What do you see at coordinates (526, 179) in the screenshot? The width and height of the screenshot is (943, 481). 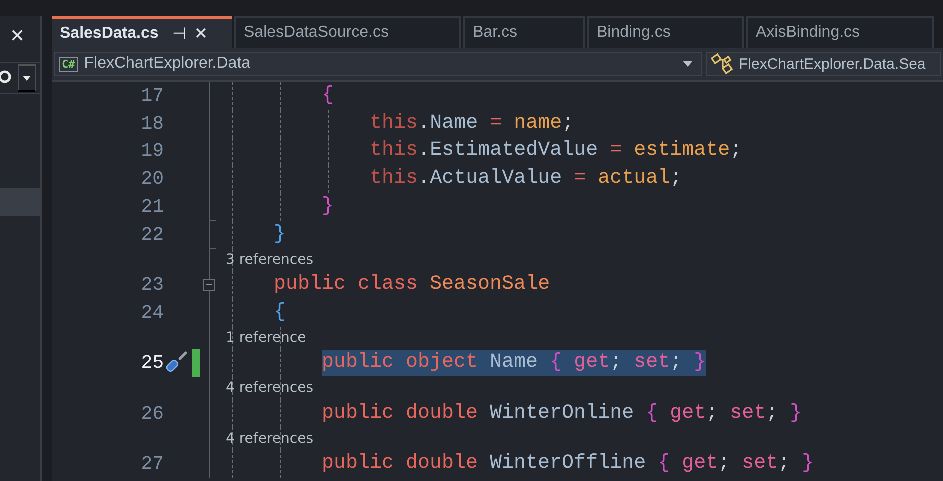 I see `code-line: this.ActualValue = actual;` at bounding box center [526, 179].